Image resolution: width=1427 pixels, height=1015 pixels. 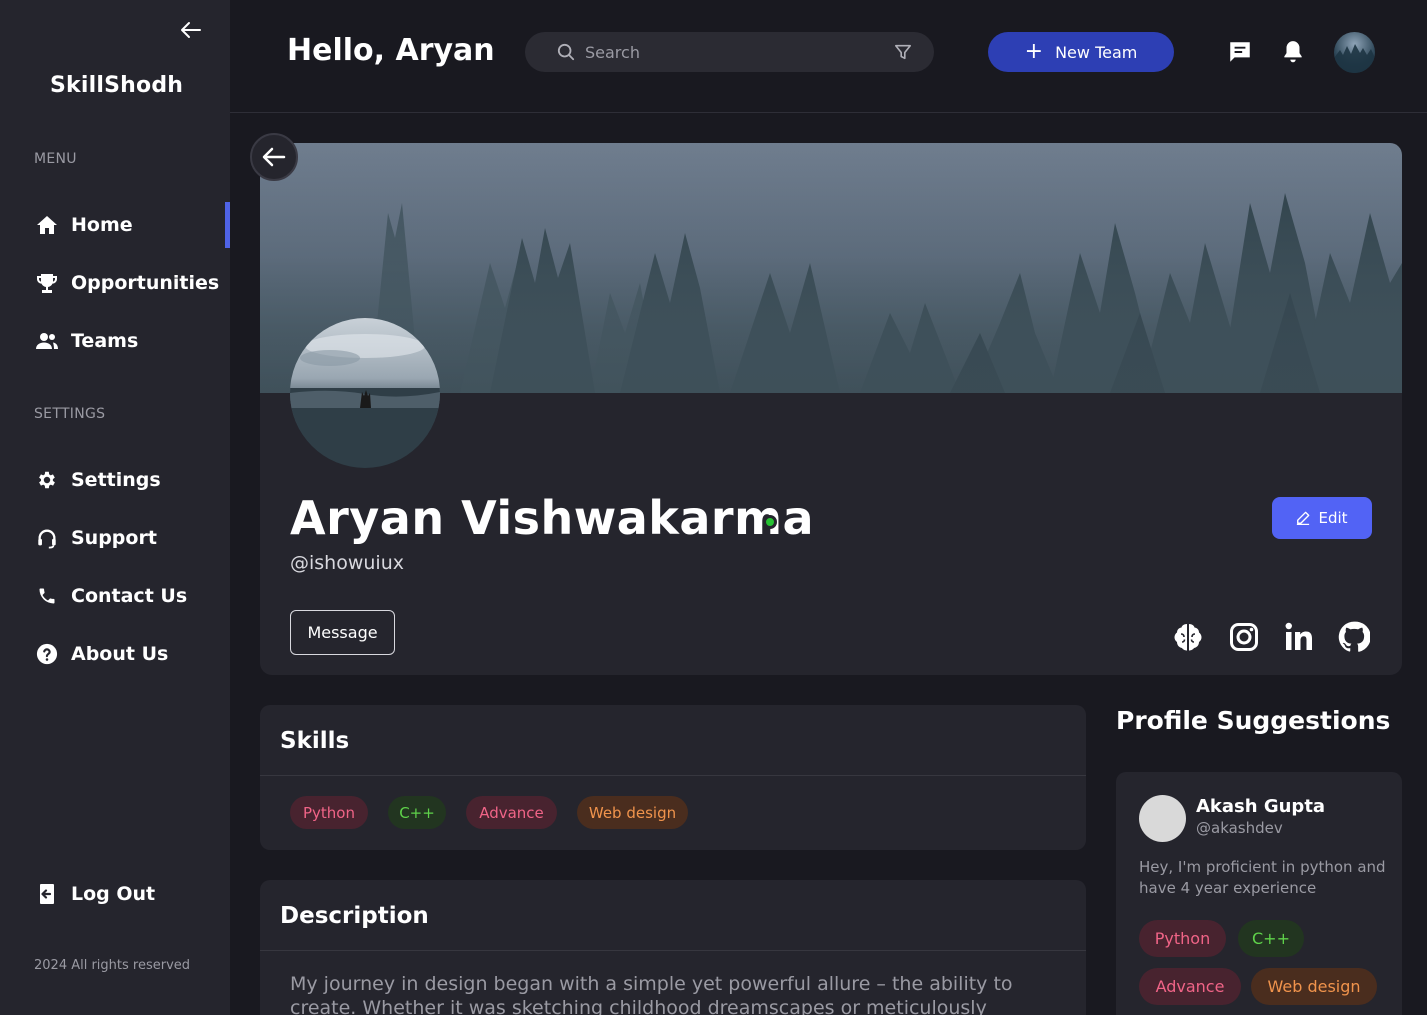 What do you see at coordinates (1303, 518) in the screenshot?
I see `pencil-icon` at bounding box center [1303, 518].